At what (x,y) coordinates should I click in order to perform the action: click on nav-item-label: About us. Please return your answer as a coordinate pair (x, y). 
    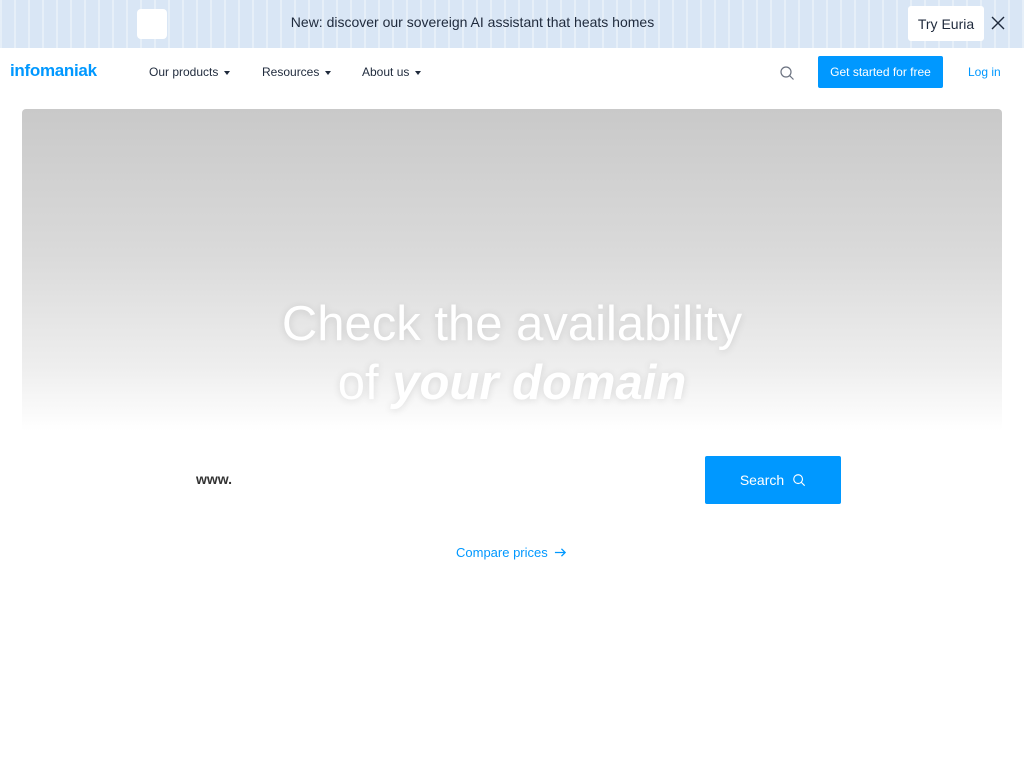
    Looking at the image, I should click on (386, 72).